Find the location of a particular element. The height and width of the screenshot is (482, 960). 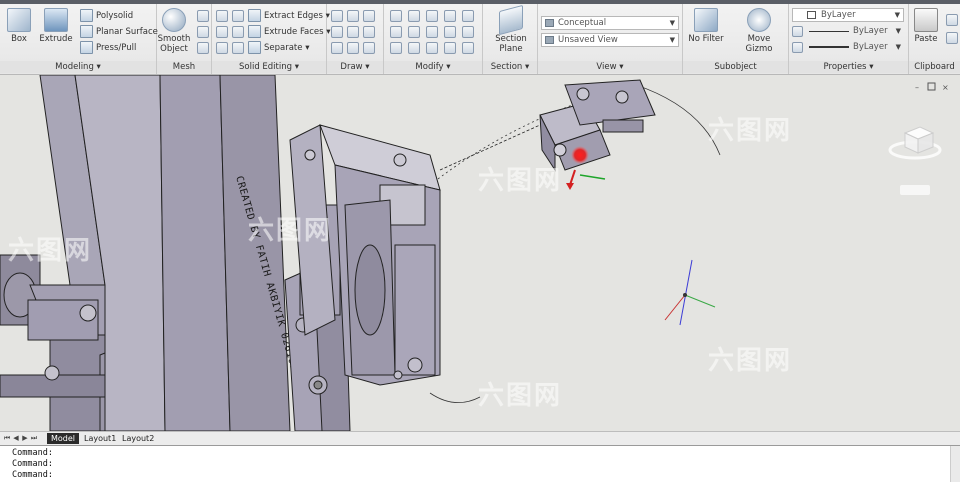

press-pull-icon is located at coordinates (86, 47).